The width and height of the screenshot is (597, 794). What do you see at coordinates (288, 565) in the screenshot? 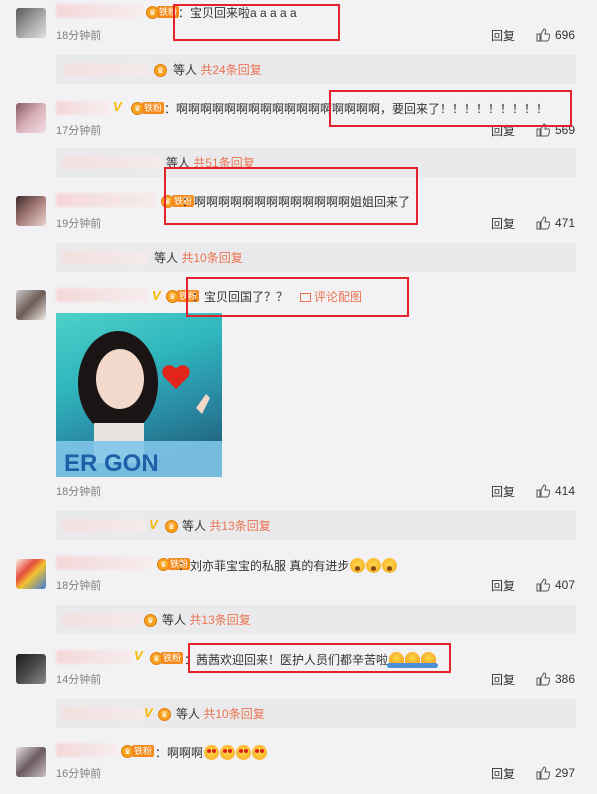
I see `comment-text: ：刘亦菲宝宝的私服 真的有进步` at bounding box center [288, 565].